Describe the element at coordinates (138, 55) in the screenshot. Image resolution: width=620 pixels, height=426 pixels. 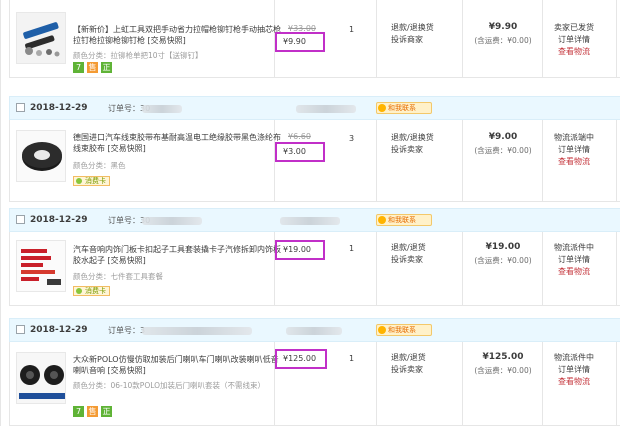
I see `product-spec: 颜色分类：拉铆枪单把10寸【送铆钉】` at that location.